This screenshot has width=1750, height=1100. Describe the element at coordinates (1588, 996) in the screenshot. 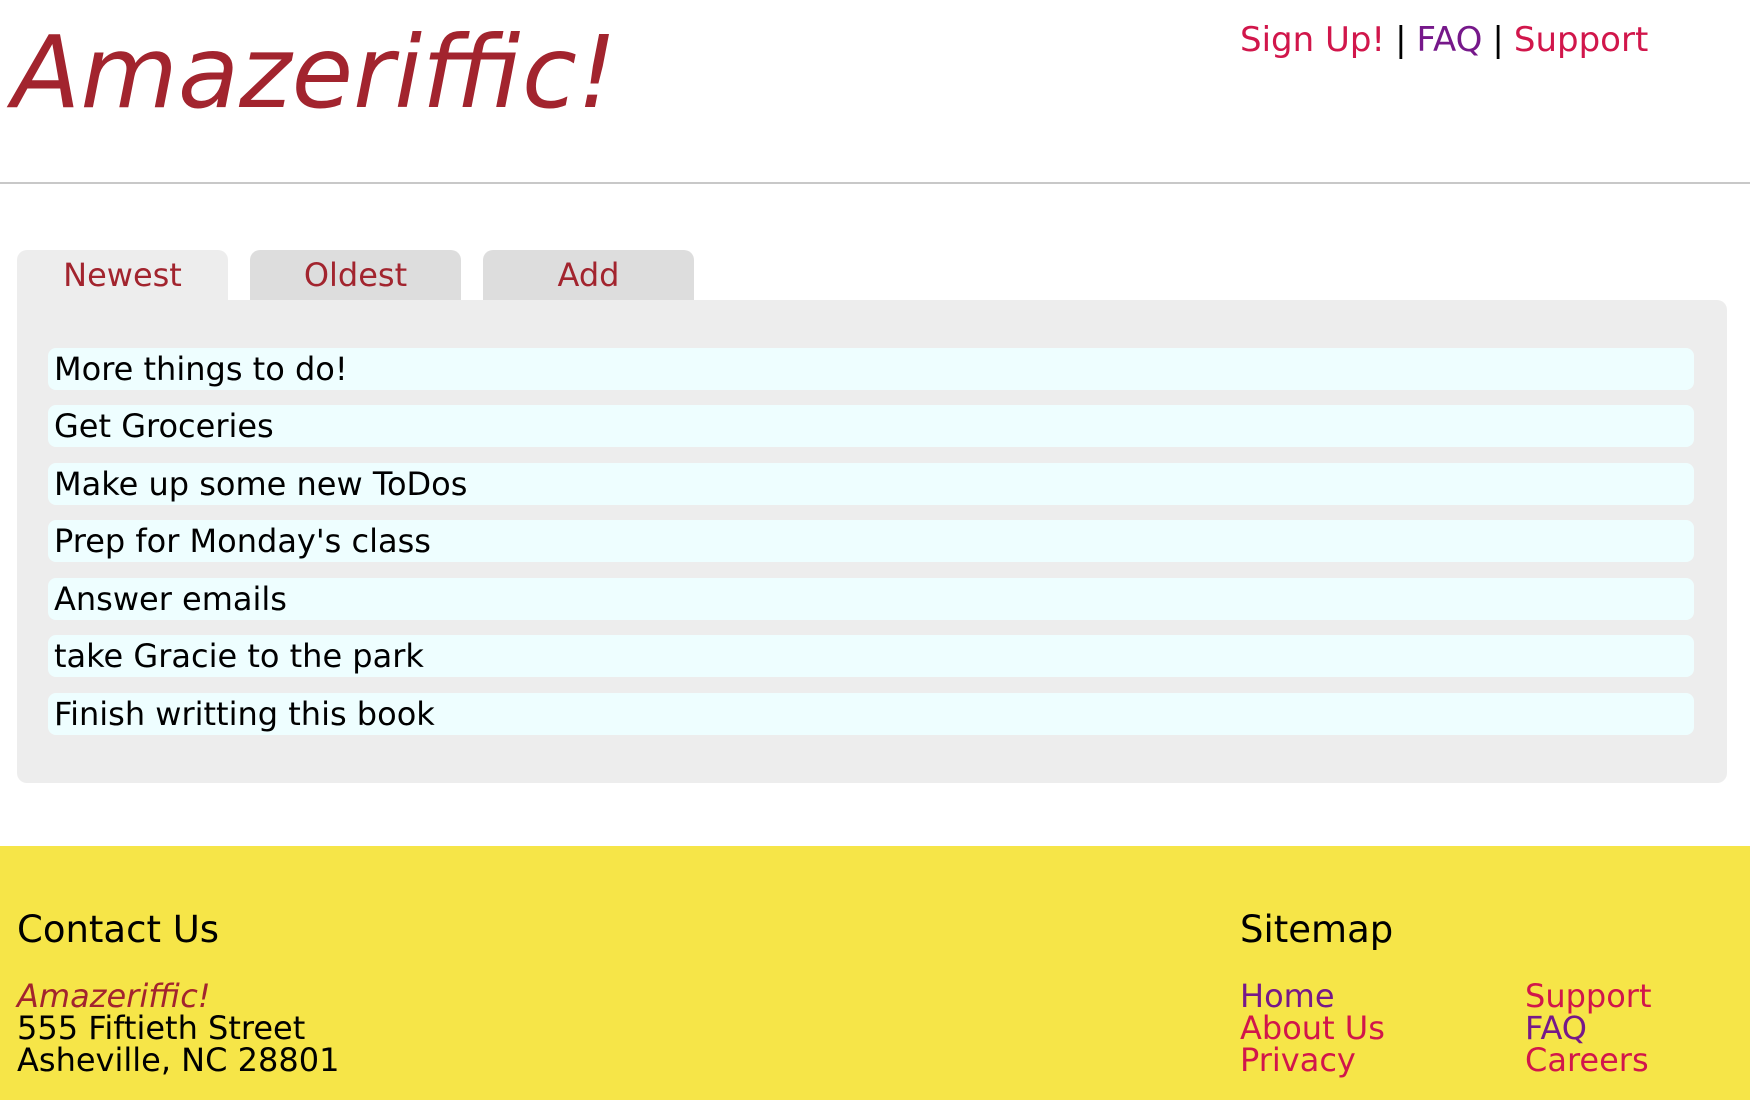

I see `sitemap-support-link: Support` at that location.